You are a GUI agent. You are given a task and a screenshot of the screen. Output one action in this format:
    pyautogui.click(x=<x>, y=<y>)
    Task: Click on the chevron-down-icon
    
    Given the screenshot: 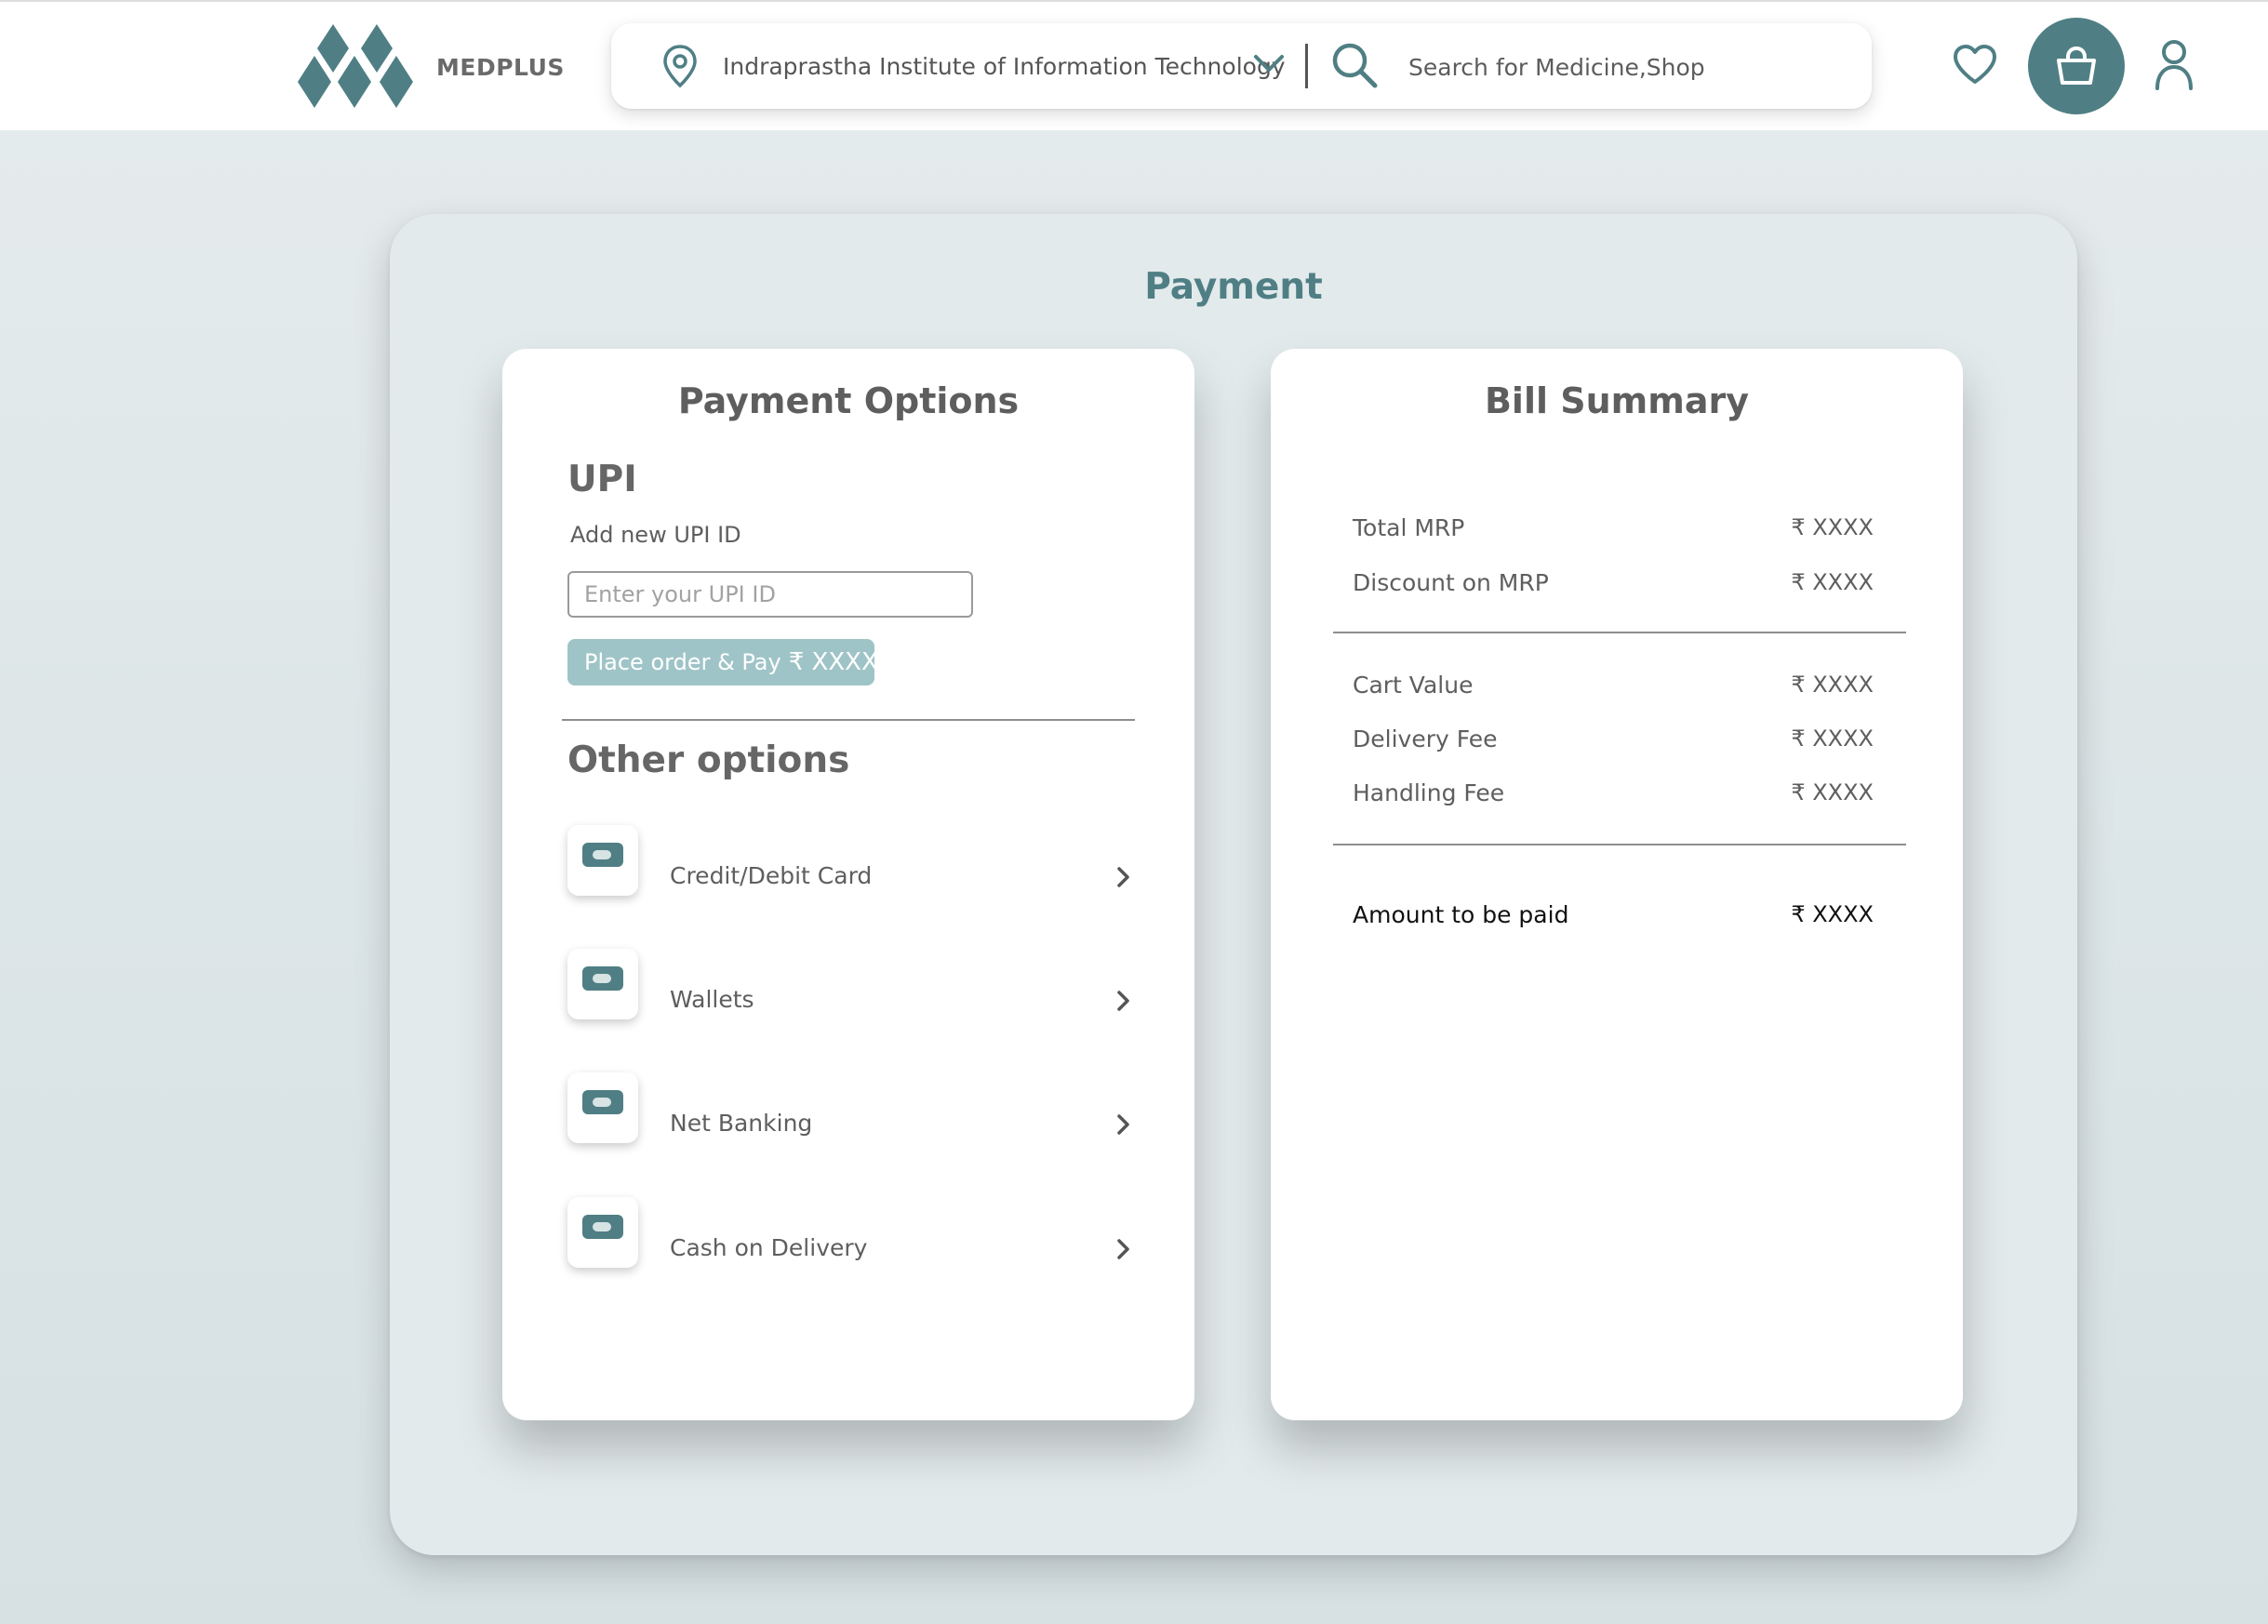 What is the action you would take?
    pyautogui.click(x=1269, y=63)
    